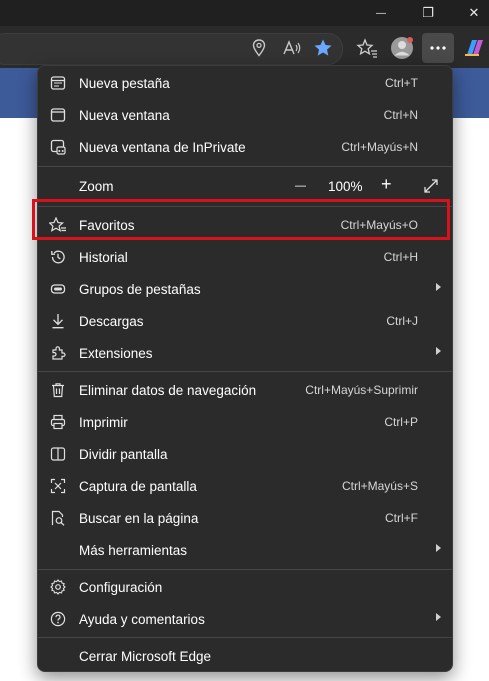  I want to click on fullscreen-icon, so click(431, 186).